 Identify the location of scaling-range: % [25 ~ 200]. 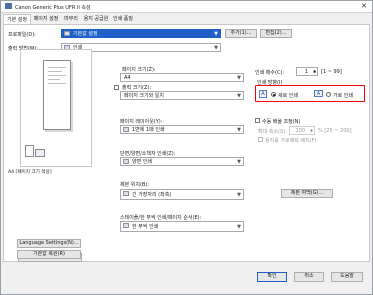
(335, 131).